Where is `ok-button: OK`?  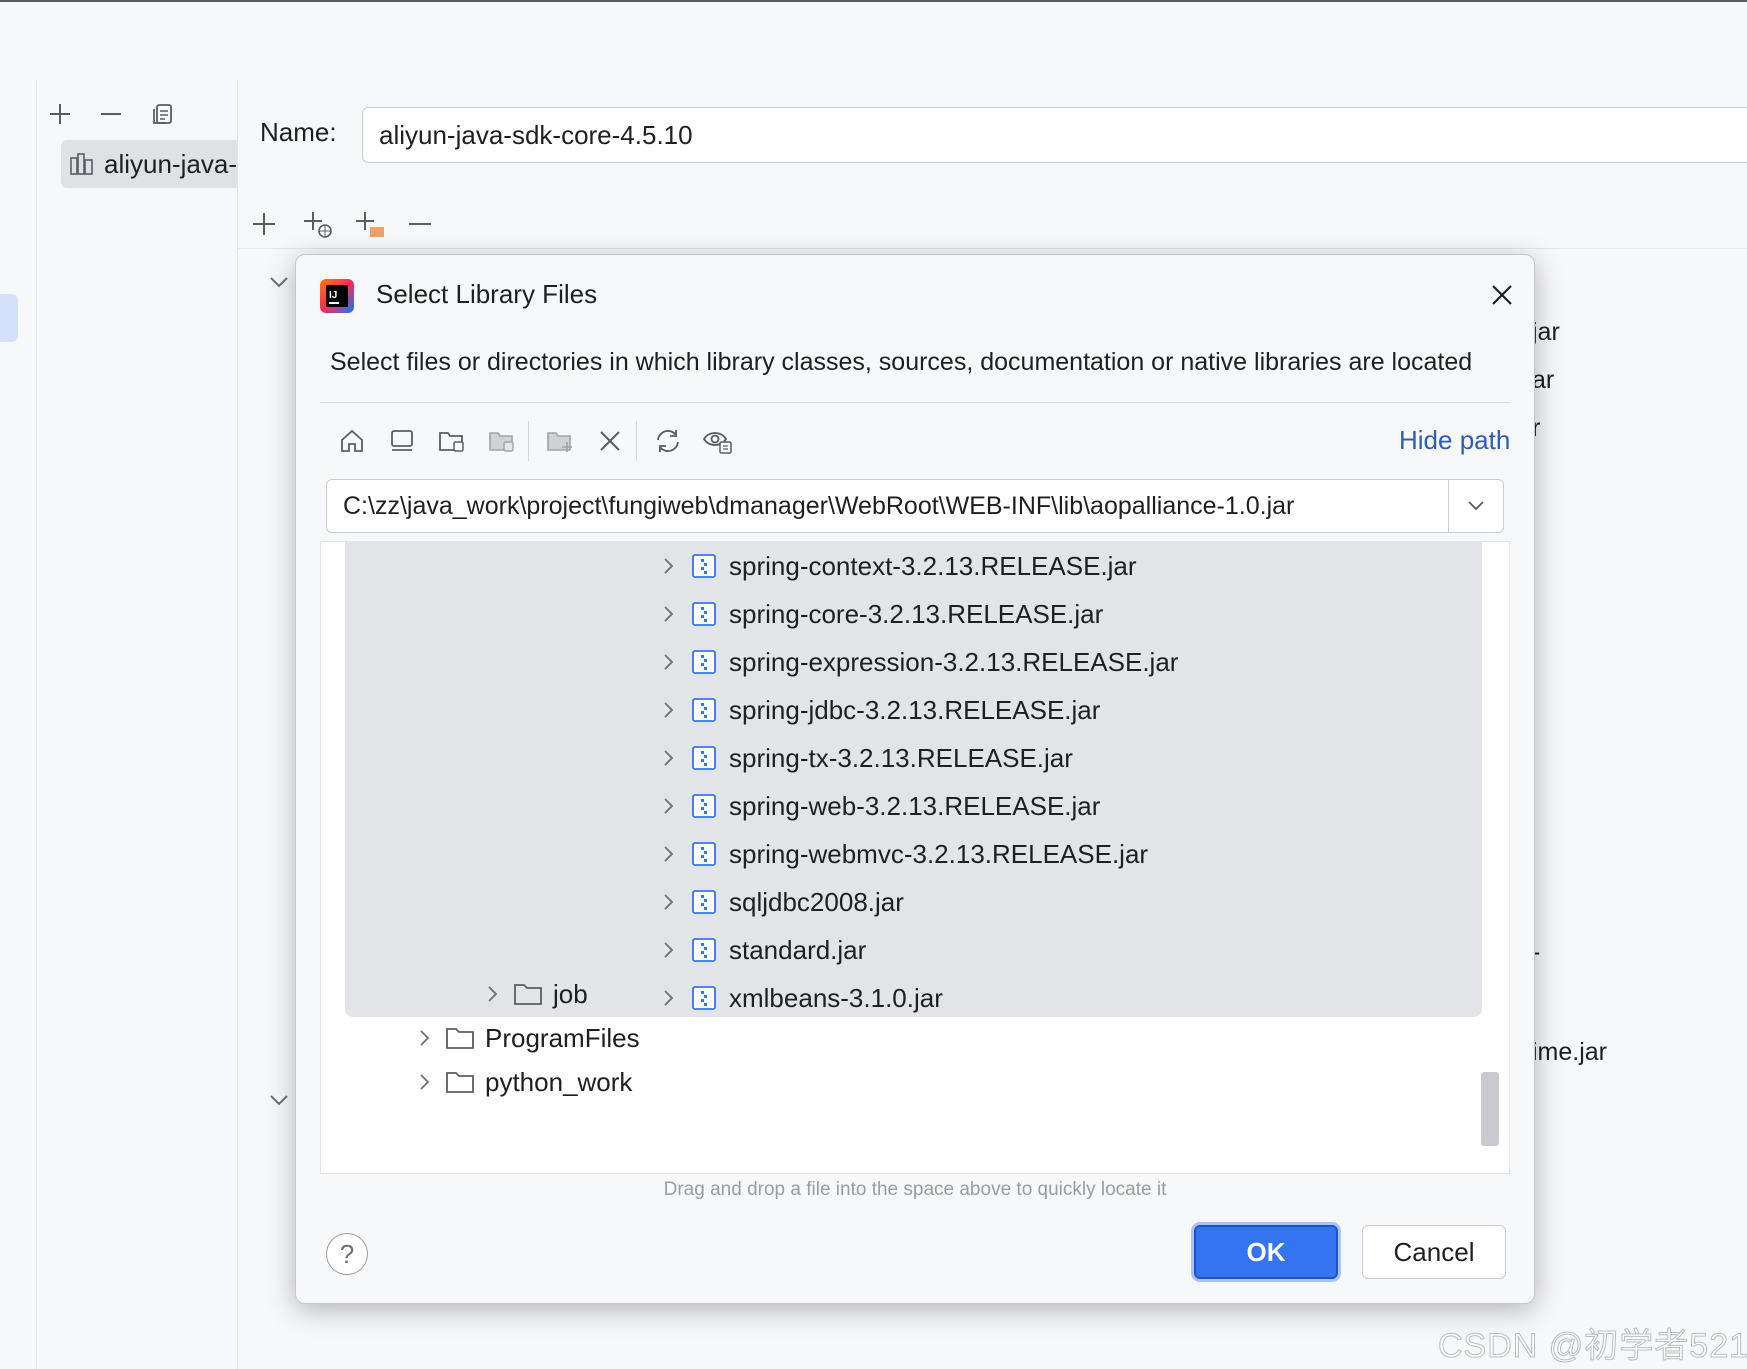 ok-button: OK is located at coordinates (1266, 1252).